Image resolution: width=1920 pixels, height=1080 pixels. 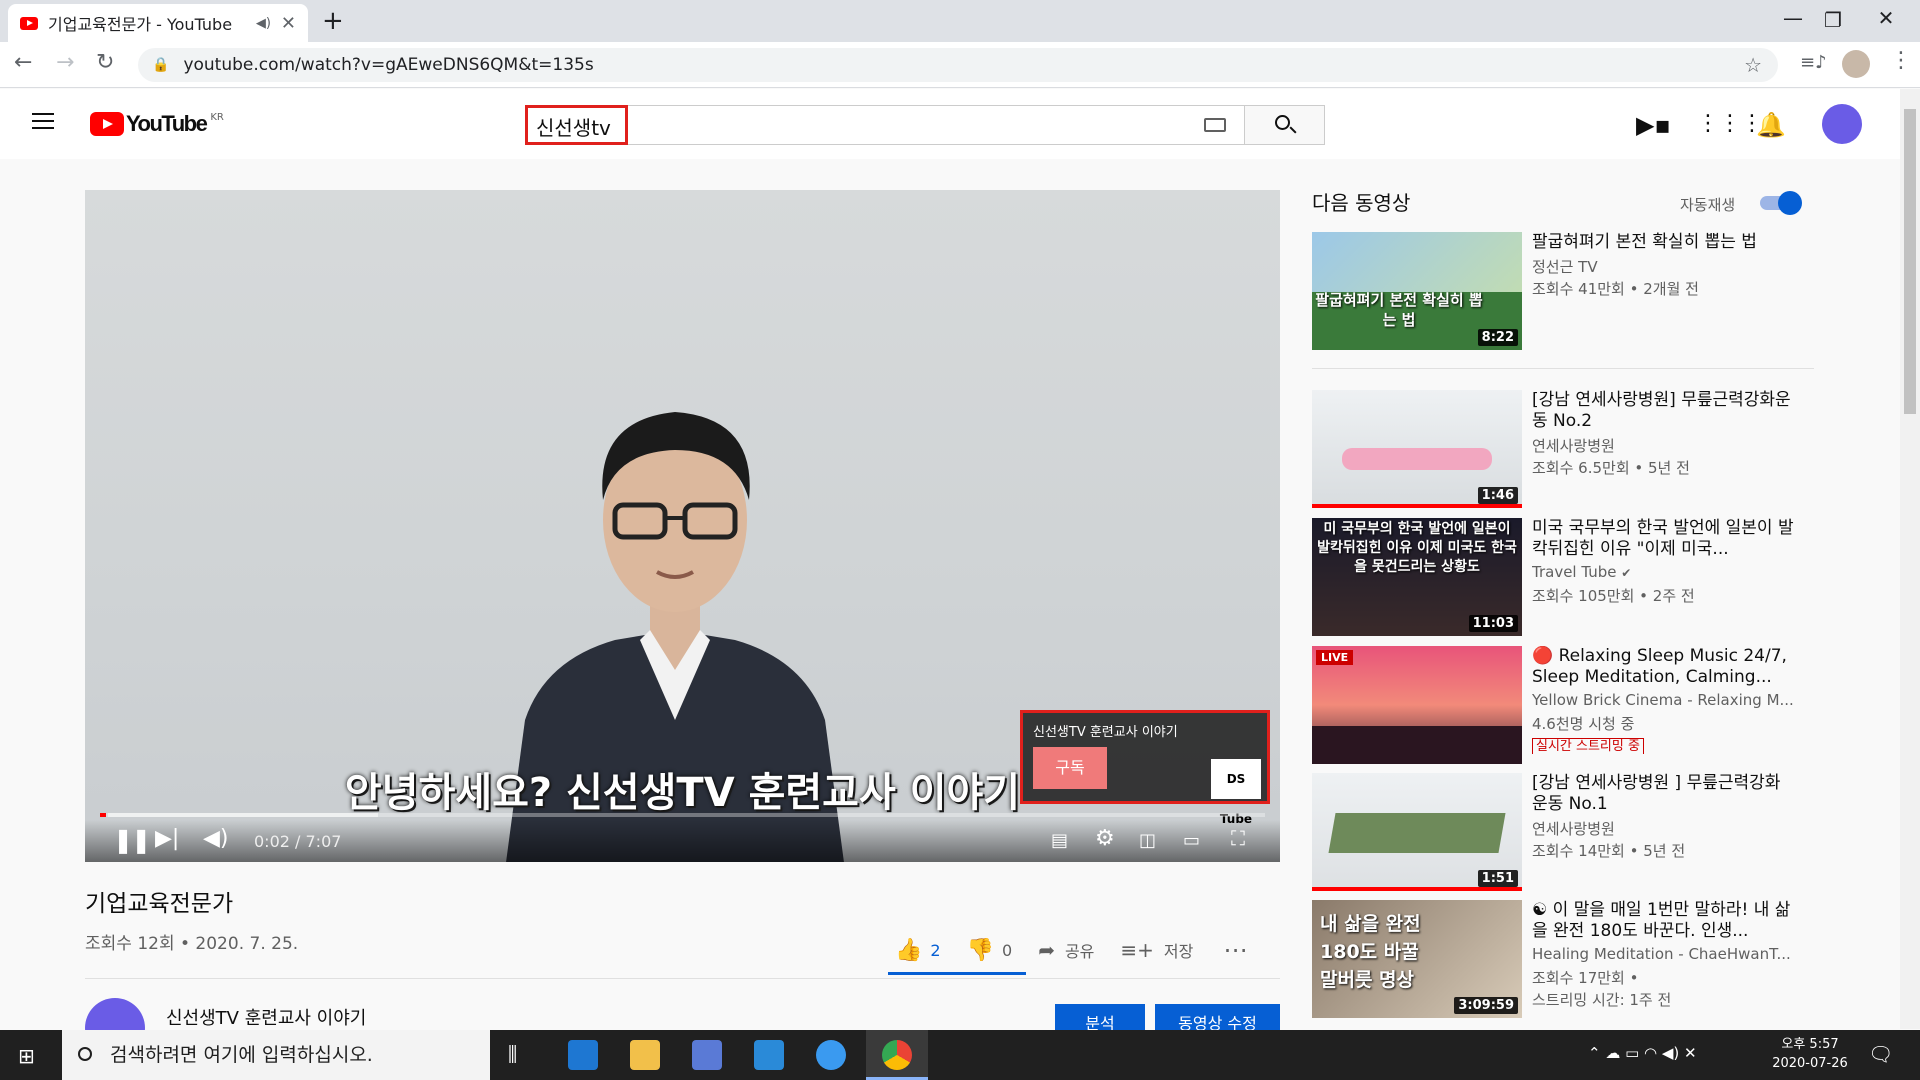 I want to click on pause-icon: ❚❚, so click(x=132, y=840).